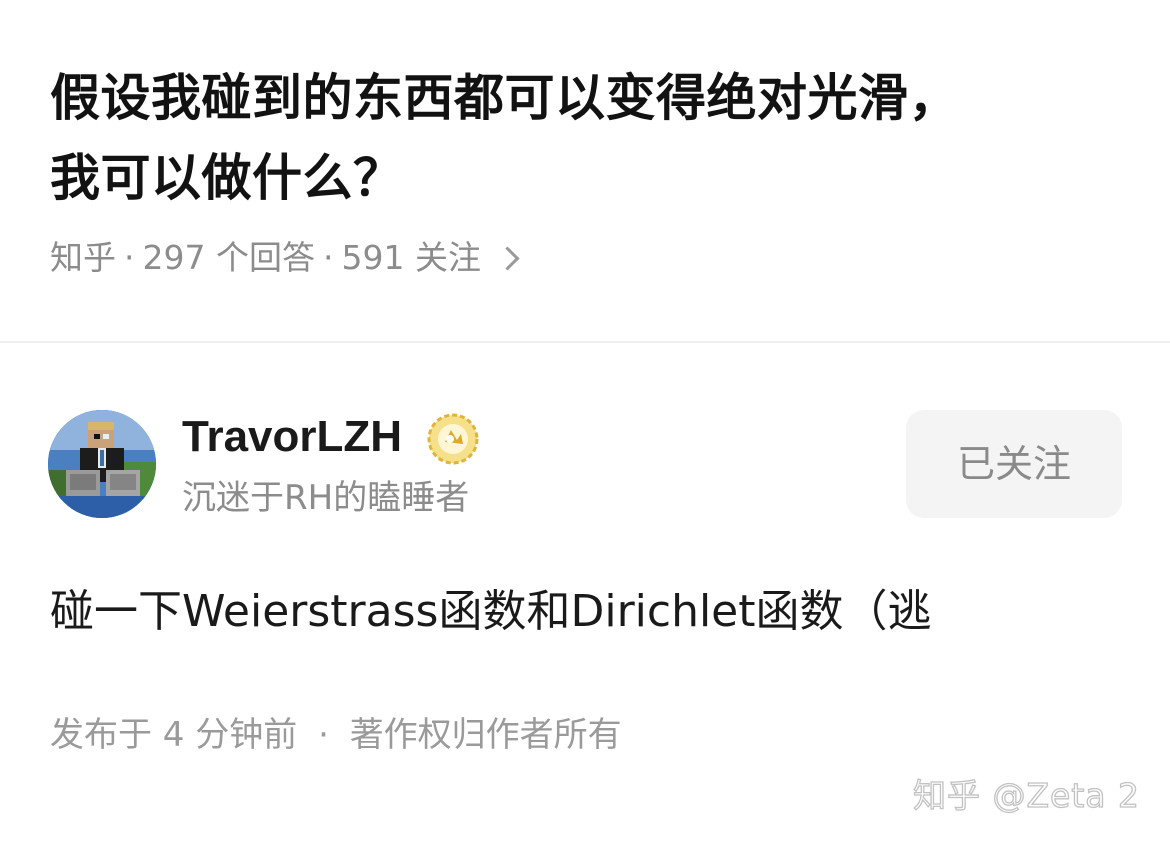 The width and height of the screenshot is (1170, 844). I want to click on author-bio: 沉迷于RH的瞌睡者, so click(326, 498).